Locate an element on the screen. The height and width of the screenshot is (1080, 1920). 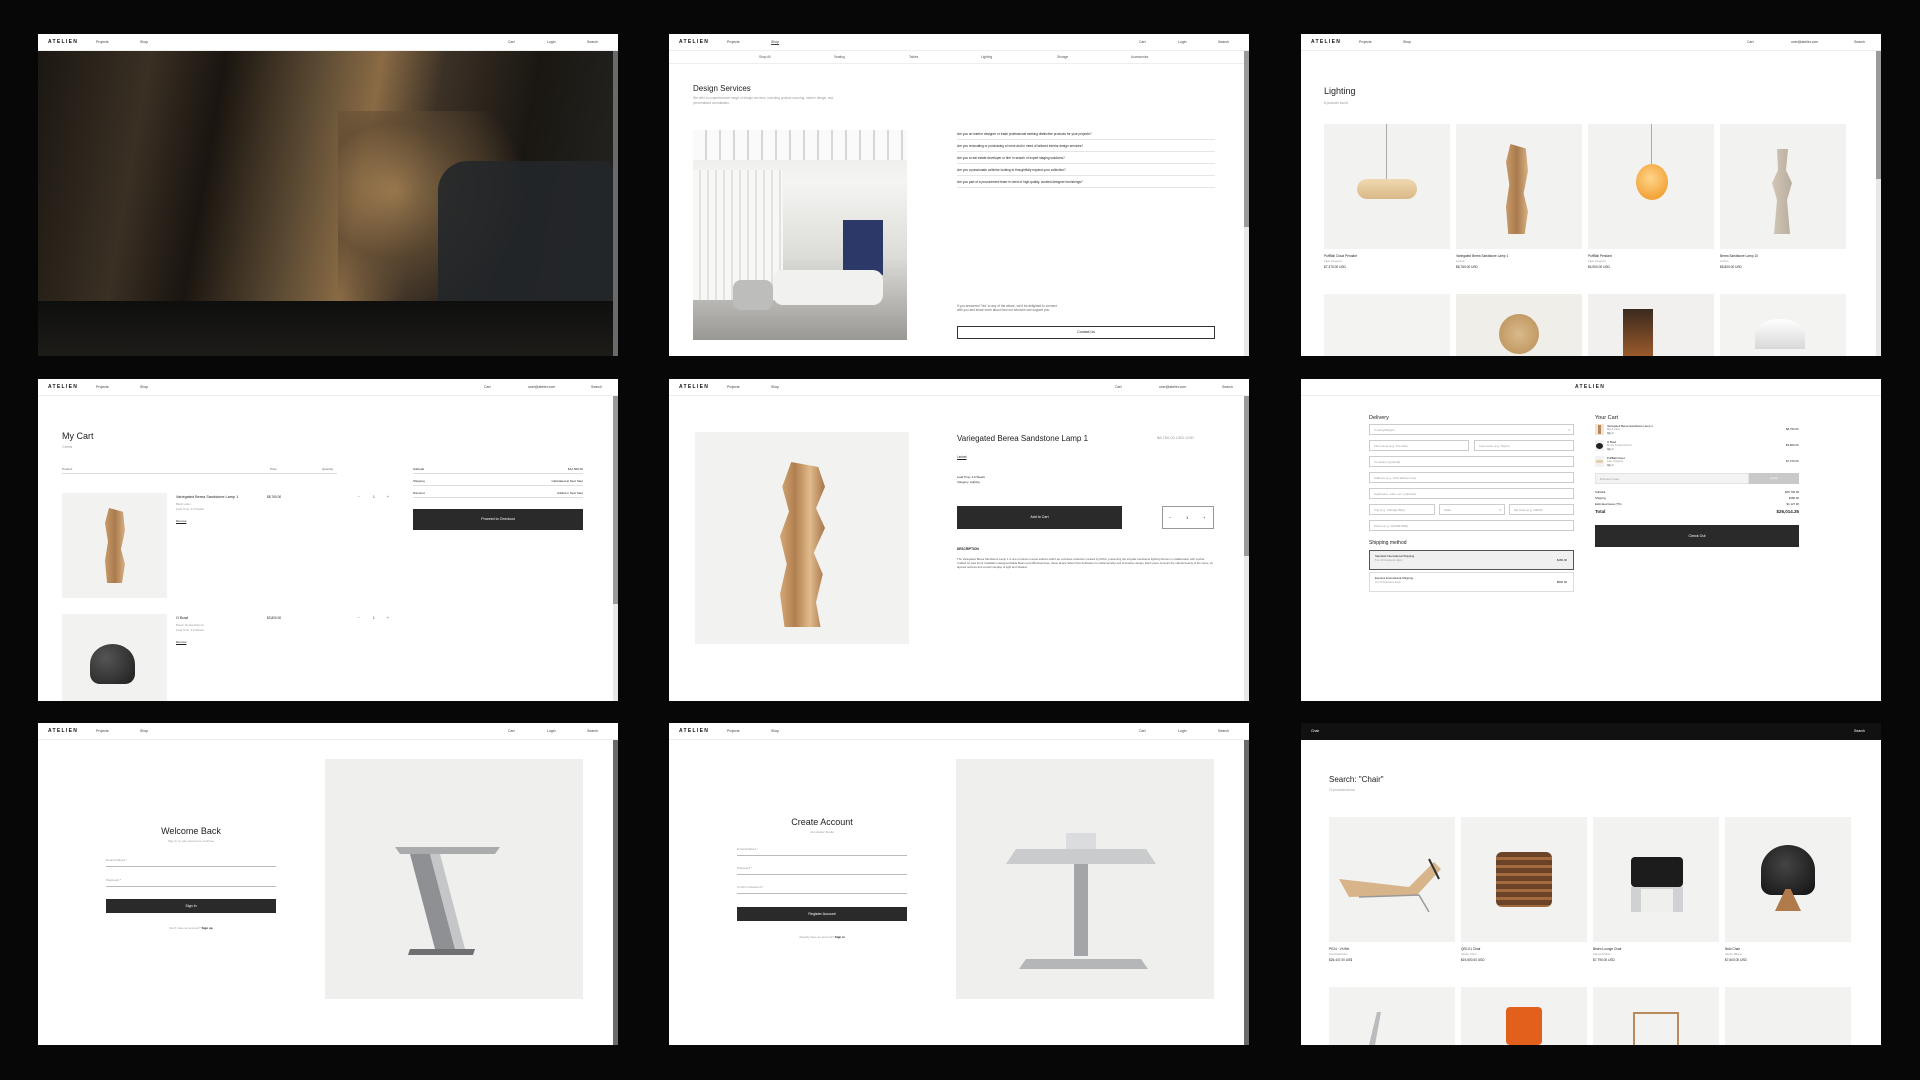
search-input: Chair is located at coordinates (1315, 731).